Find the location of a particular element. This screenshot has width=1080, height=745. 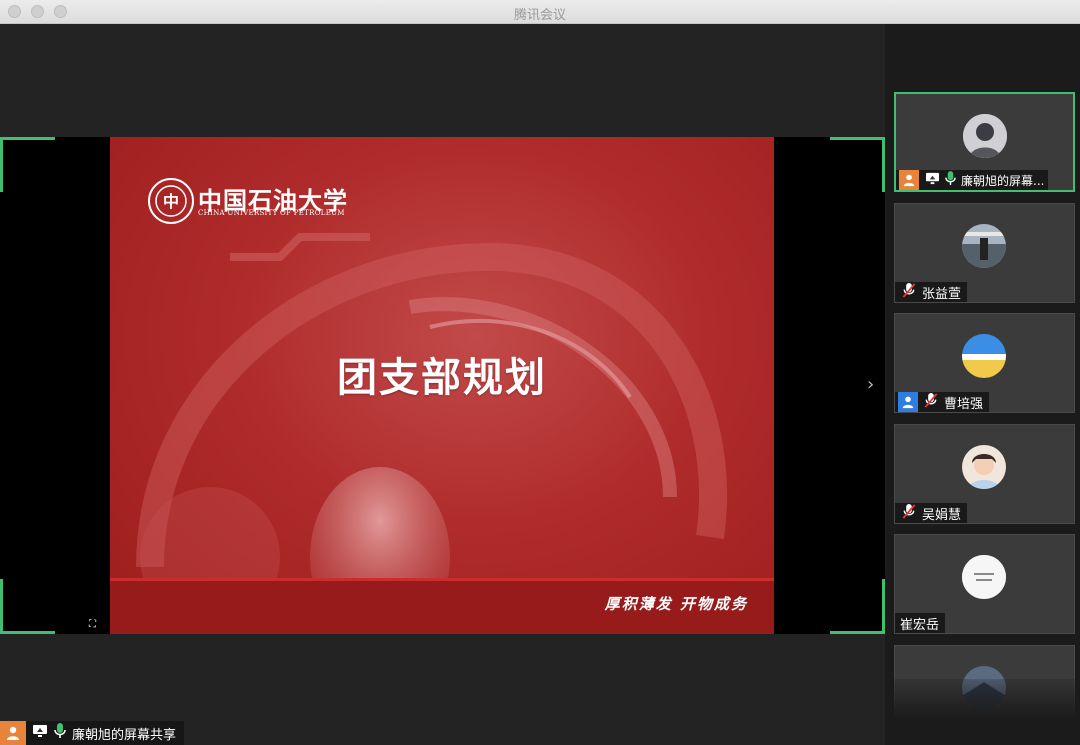

title-bar: 腾讯会议 is located at coordinates (540, 12).